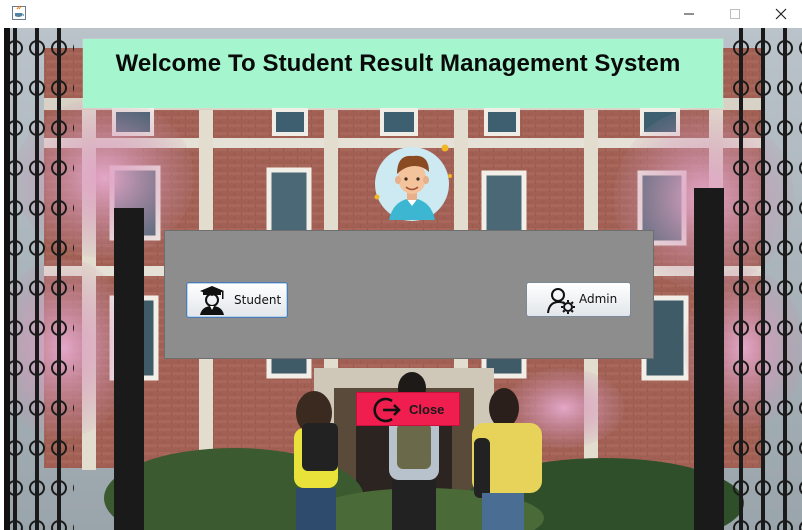 Image resolution: width=802 pixels, height=530 pixels. What do you see at coordinates (427, 409) in the screenshot?
I see `close-button-label: Close` at bounding box center [427, 409].